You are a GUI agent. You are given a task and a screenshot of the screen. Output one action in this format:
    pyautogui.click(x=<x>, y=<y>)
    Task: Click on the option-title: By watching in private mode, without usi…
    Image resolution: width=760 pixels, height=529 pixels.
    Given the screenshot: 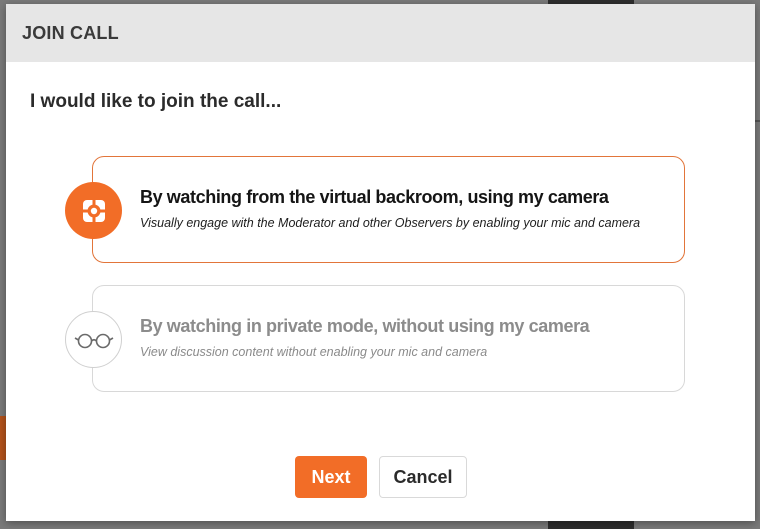 What is the action you would take?
    pyautogui.click(x=365, y=326)
    